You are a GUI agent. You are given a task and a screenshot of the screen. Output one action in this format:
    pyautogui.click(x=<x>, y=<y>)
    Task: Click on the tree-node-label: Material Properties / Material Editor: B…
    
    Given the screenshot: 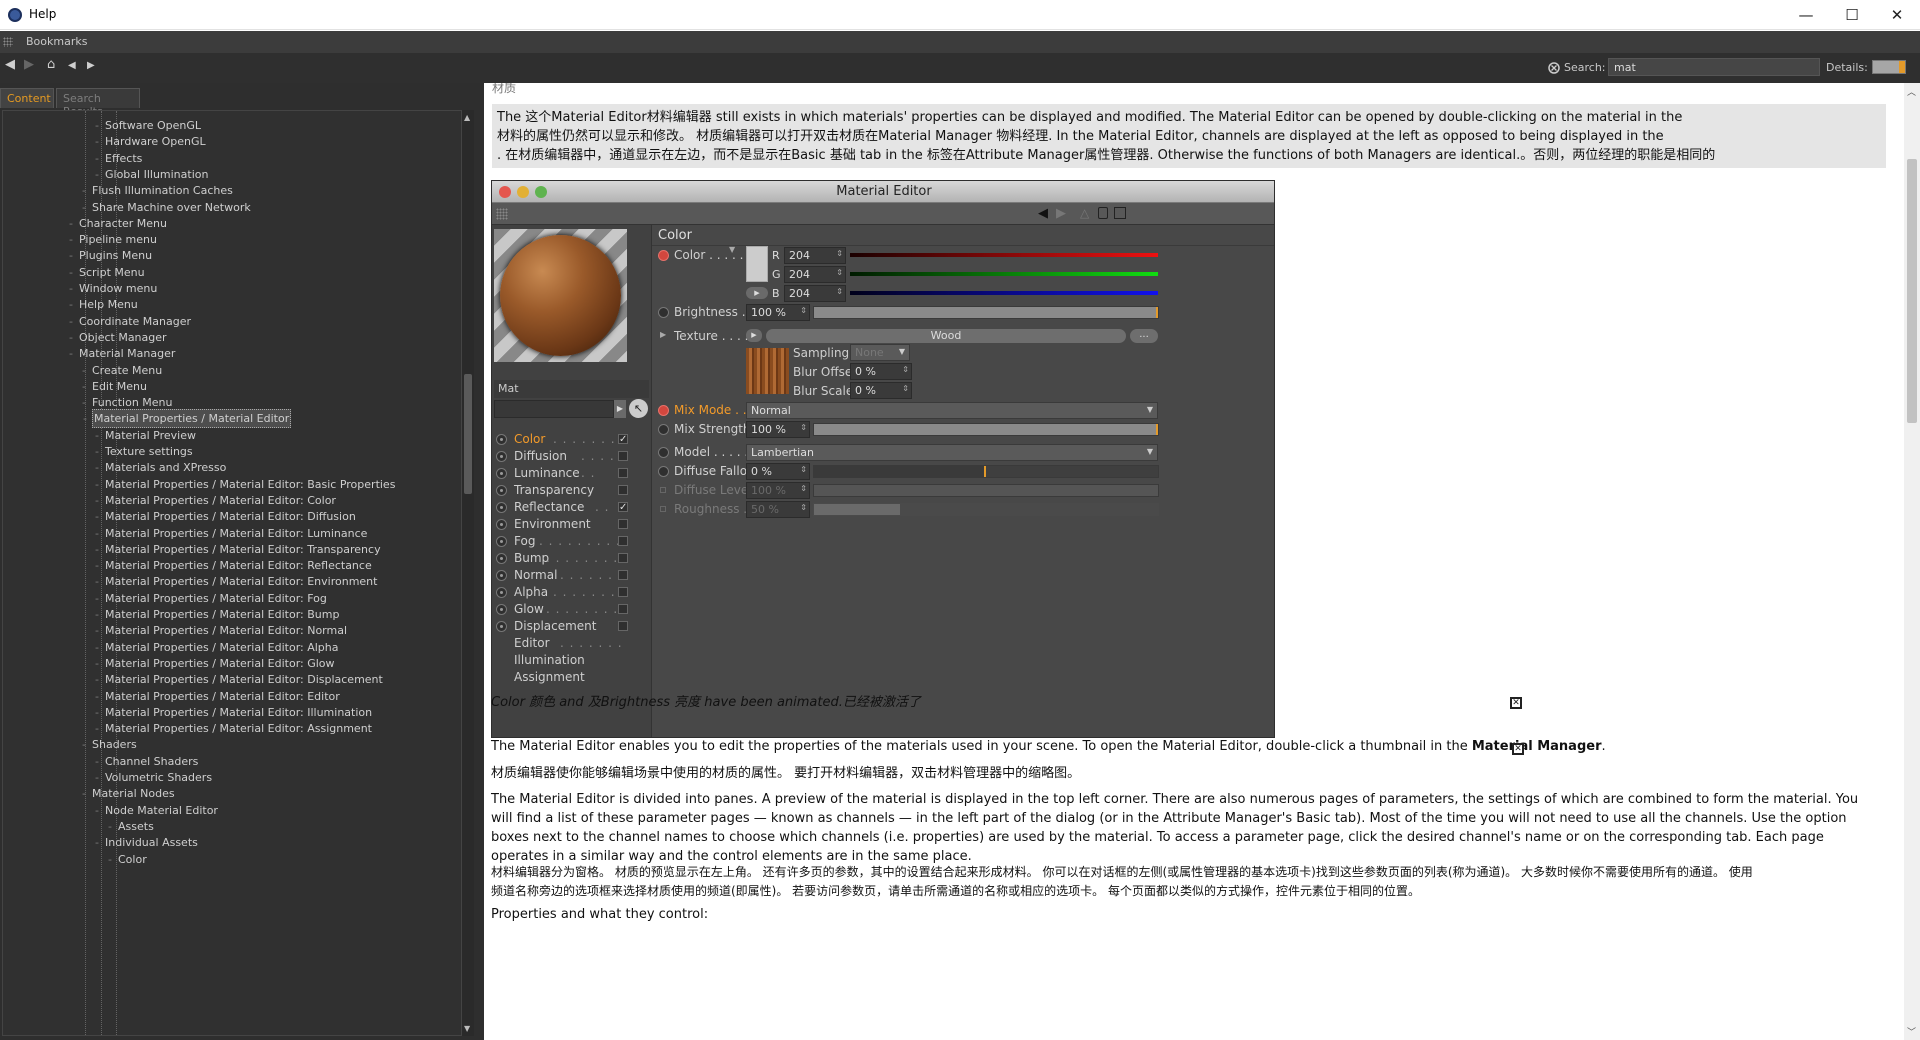 What is the action you would take?
    pyautogui.click(x=250, y=484)
    